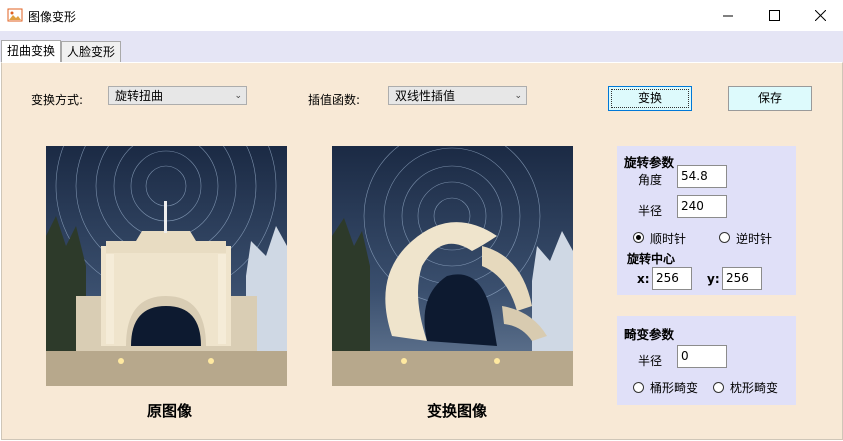  Describe the element at coordinates (457, 95) in the screenshot. I see `interpolation-select: 双线性插值 ⌄` at that location.